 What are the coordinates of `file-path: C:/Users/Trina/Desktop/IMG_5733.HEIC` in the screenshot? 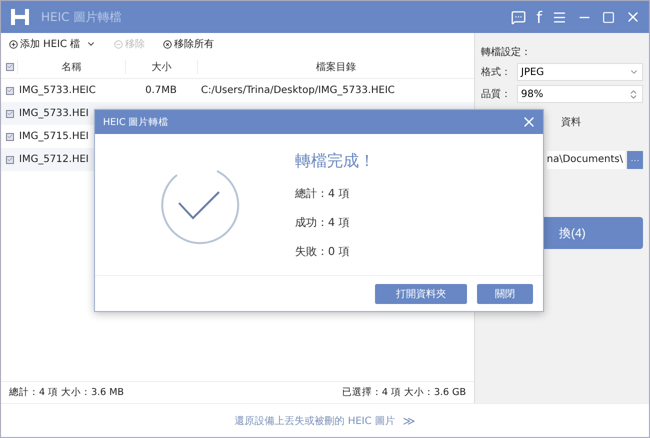 It's located at (298, 90).